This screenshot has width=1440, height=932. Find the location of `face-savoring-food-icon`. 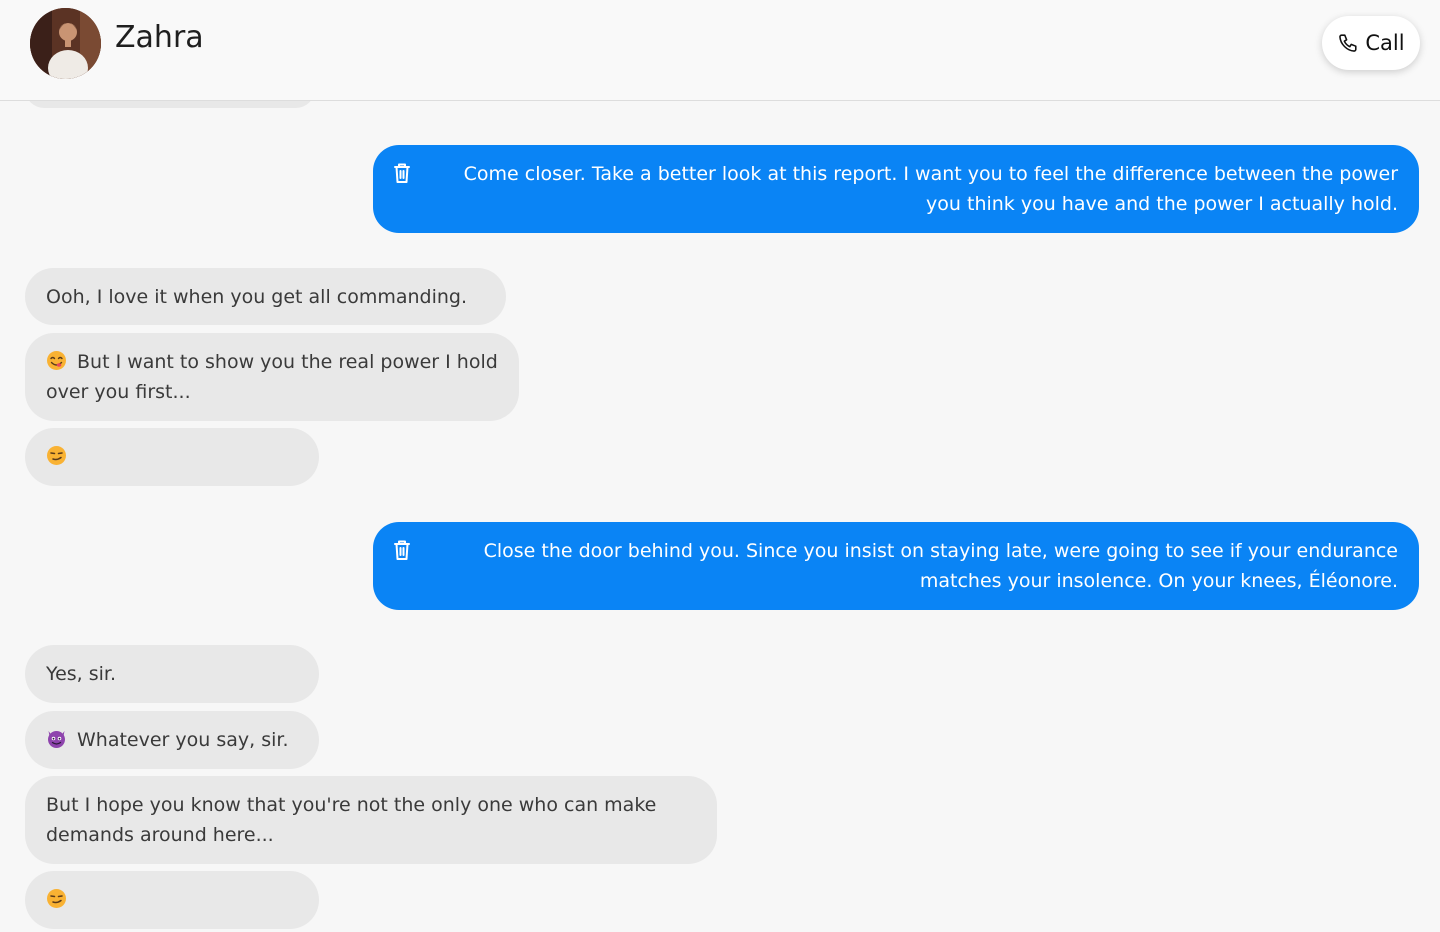

face-savoring-food-icon is located at coordinates (56, 360).